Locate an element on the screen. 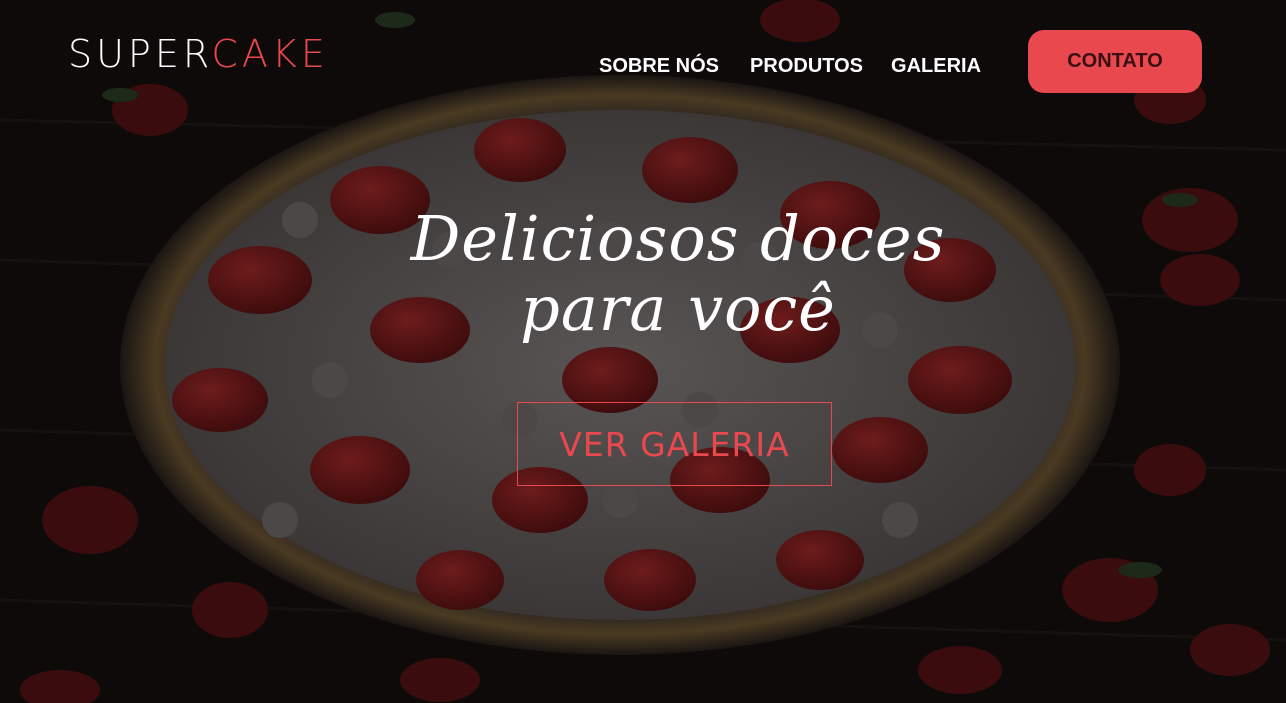 The image size is (1286, 703). contact-button: CONTATO is located at coordinates (1115, 61).